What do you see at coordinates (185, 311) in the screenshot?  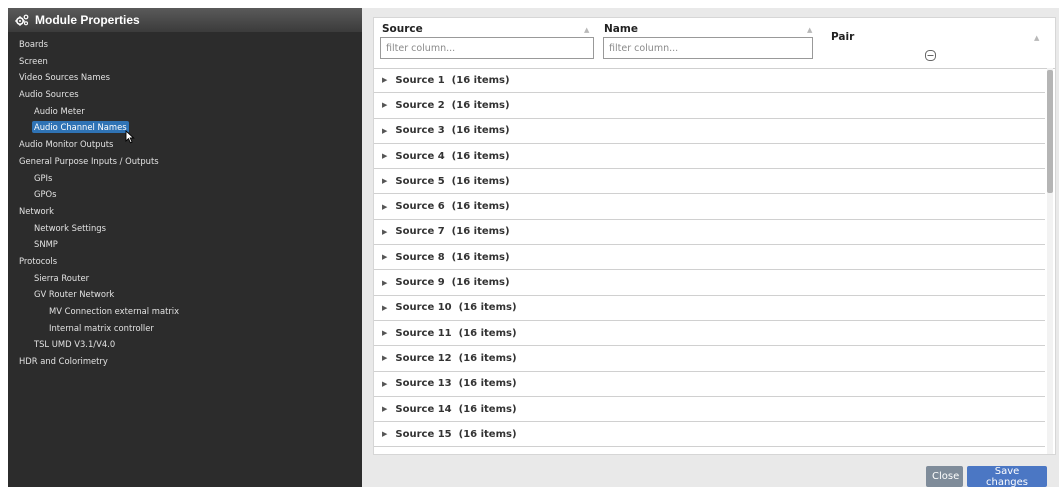 I see `tree-item: MV Connection external matrix` at bounding box center [185, 311].